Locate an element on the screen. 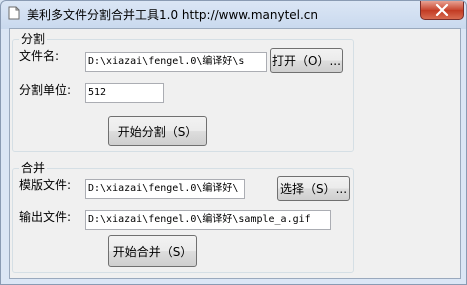 The image size is (467, 285). file-name-label: 文件名: is located at coordinates (39, 56).